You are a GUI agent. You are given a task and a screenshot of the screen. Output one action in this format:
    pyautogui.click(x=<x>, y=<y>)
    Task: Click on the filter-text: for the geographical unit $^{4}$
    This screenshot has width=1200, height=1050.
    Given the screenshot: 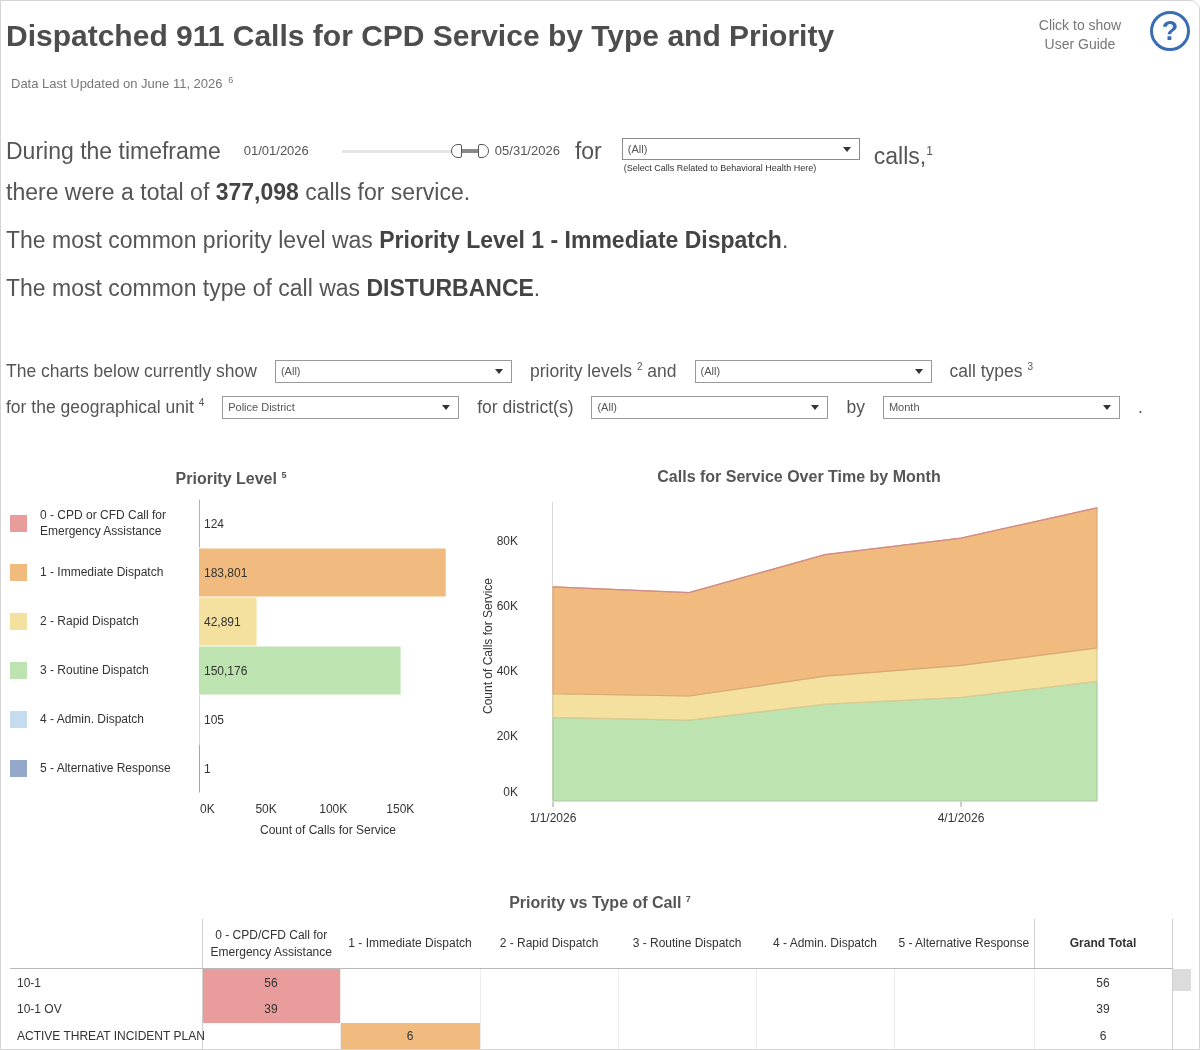 What is the action you would take?
    pyautogui.click(x=105, y=407)
    